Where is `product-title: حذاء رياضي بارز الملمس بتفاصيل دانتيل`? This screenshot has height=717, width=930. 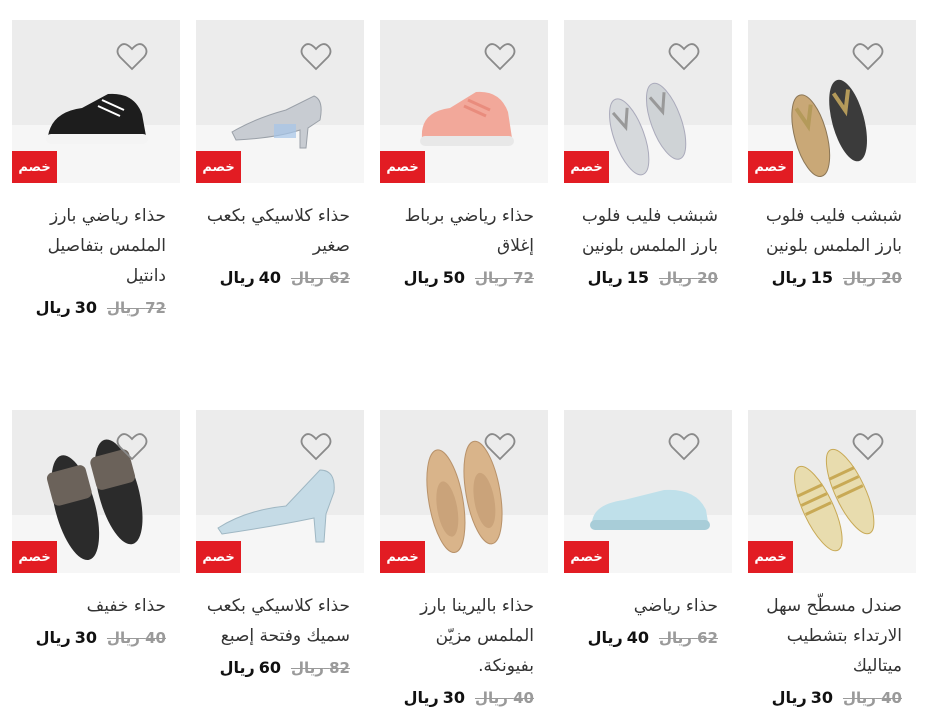
product-title: حذاء رياضي بارز الملمس بتفاصيل دانتيل is located at coordinates (96, 246).